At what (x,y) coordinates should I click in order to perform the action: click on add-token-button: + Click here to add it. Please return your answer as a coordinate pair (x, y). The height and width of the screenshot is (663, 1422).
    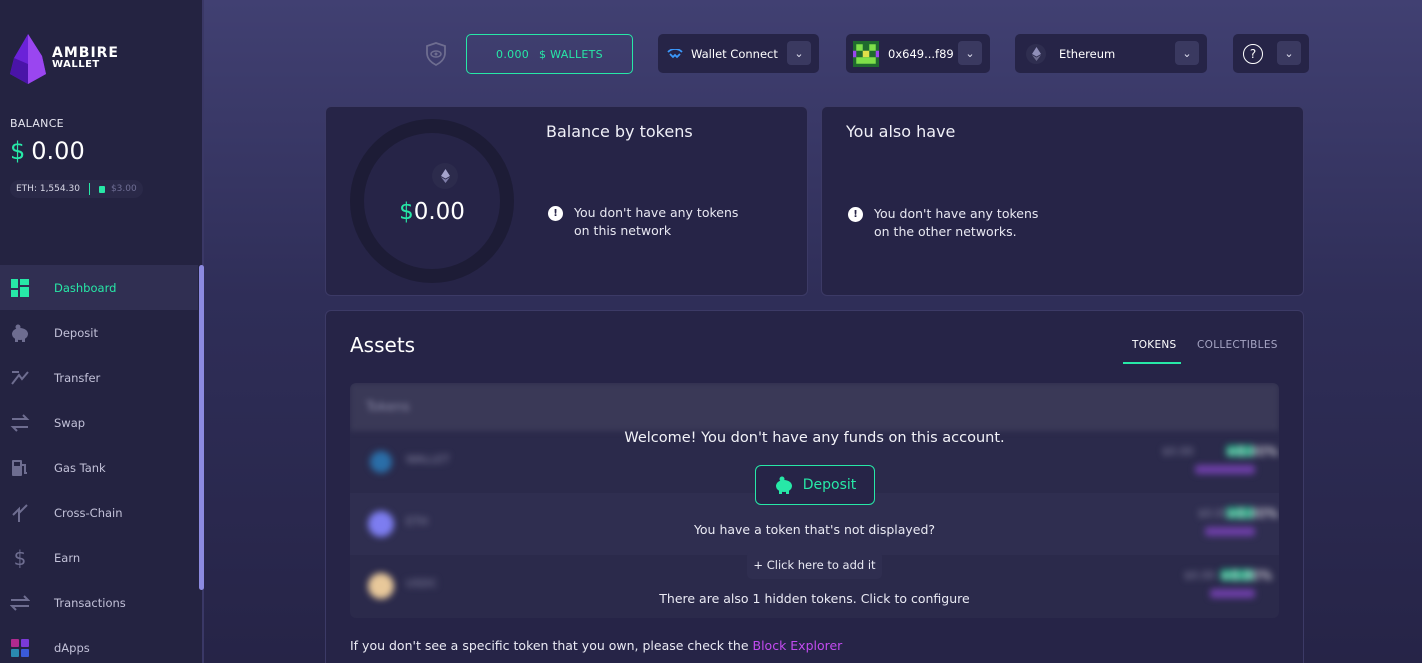
    Looking at the image, I should click on (814, 565).